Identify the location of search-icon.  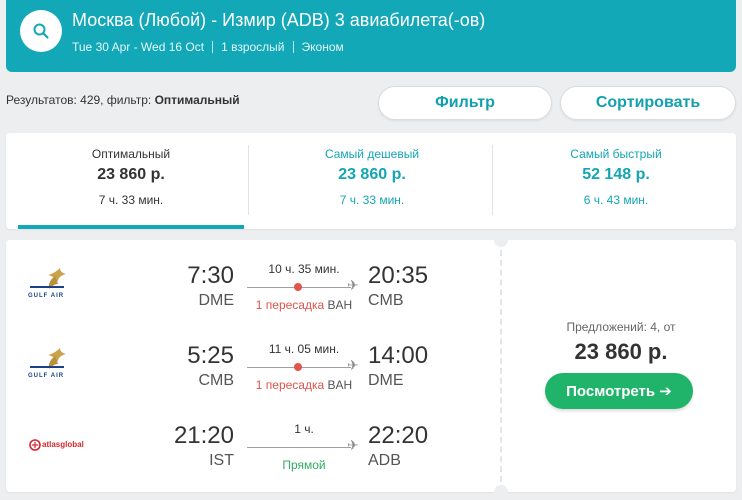
(41, 31).